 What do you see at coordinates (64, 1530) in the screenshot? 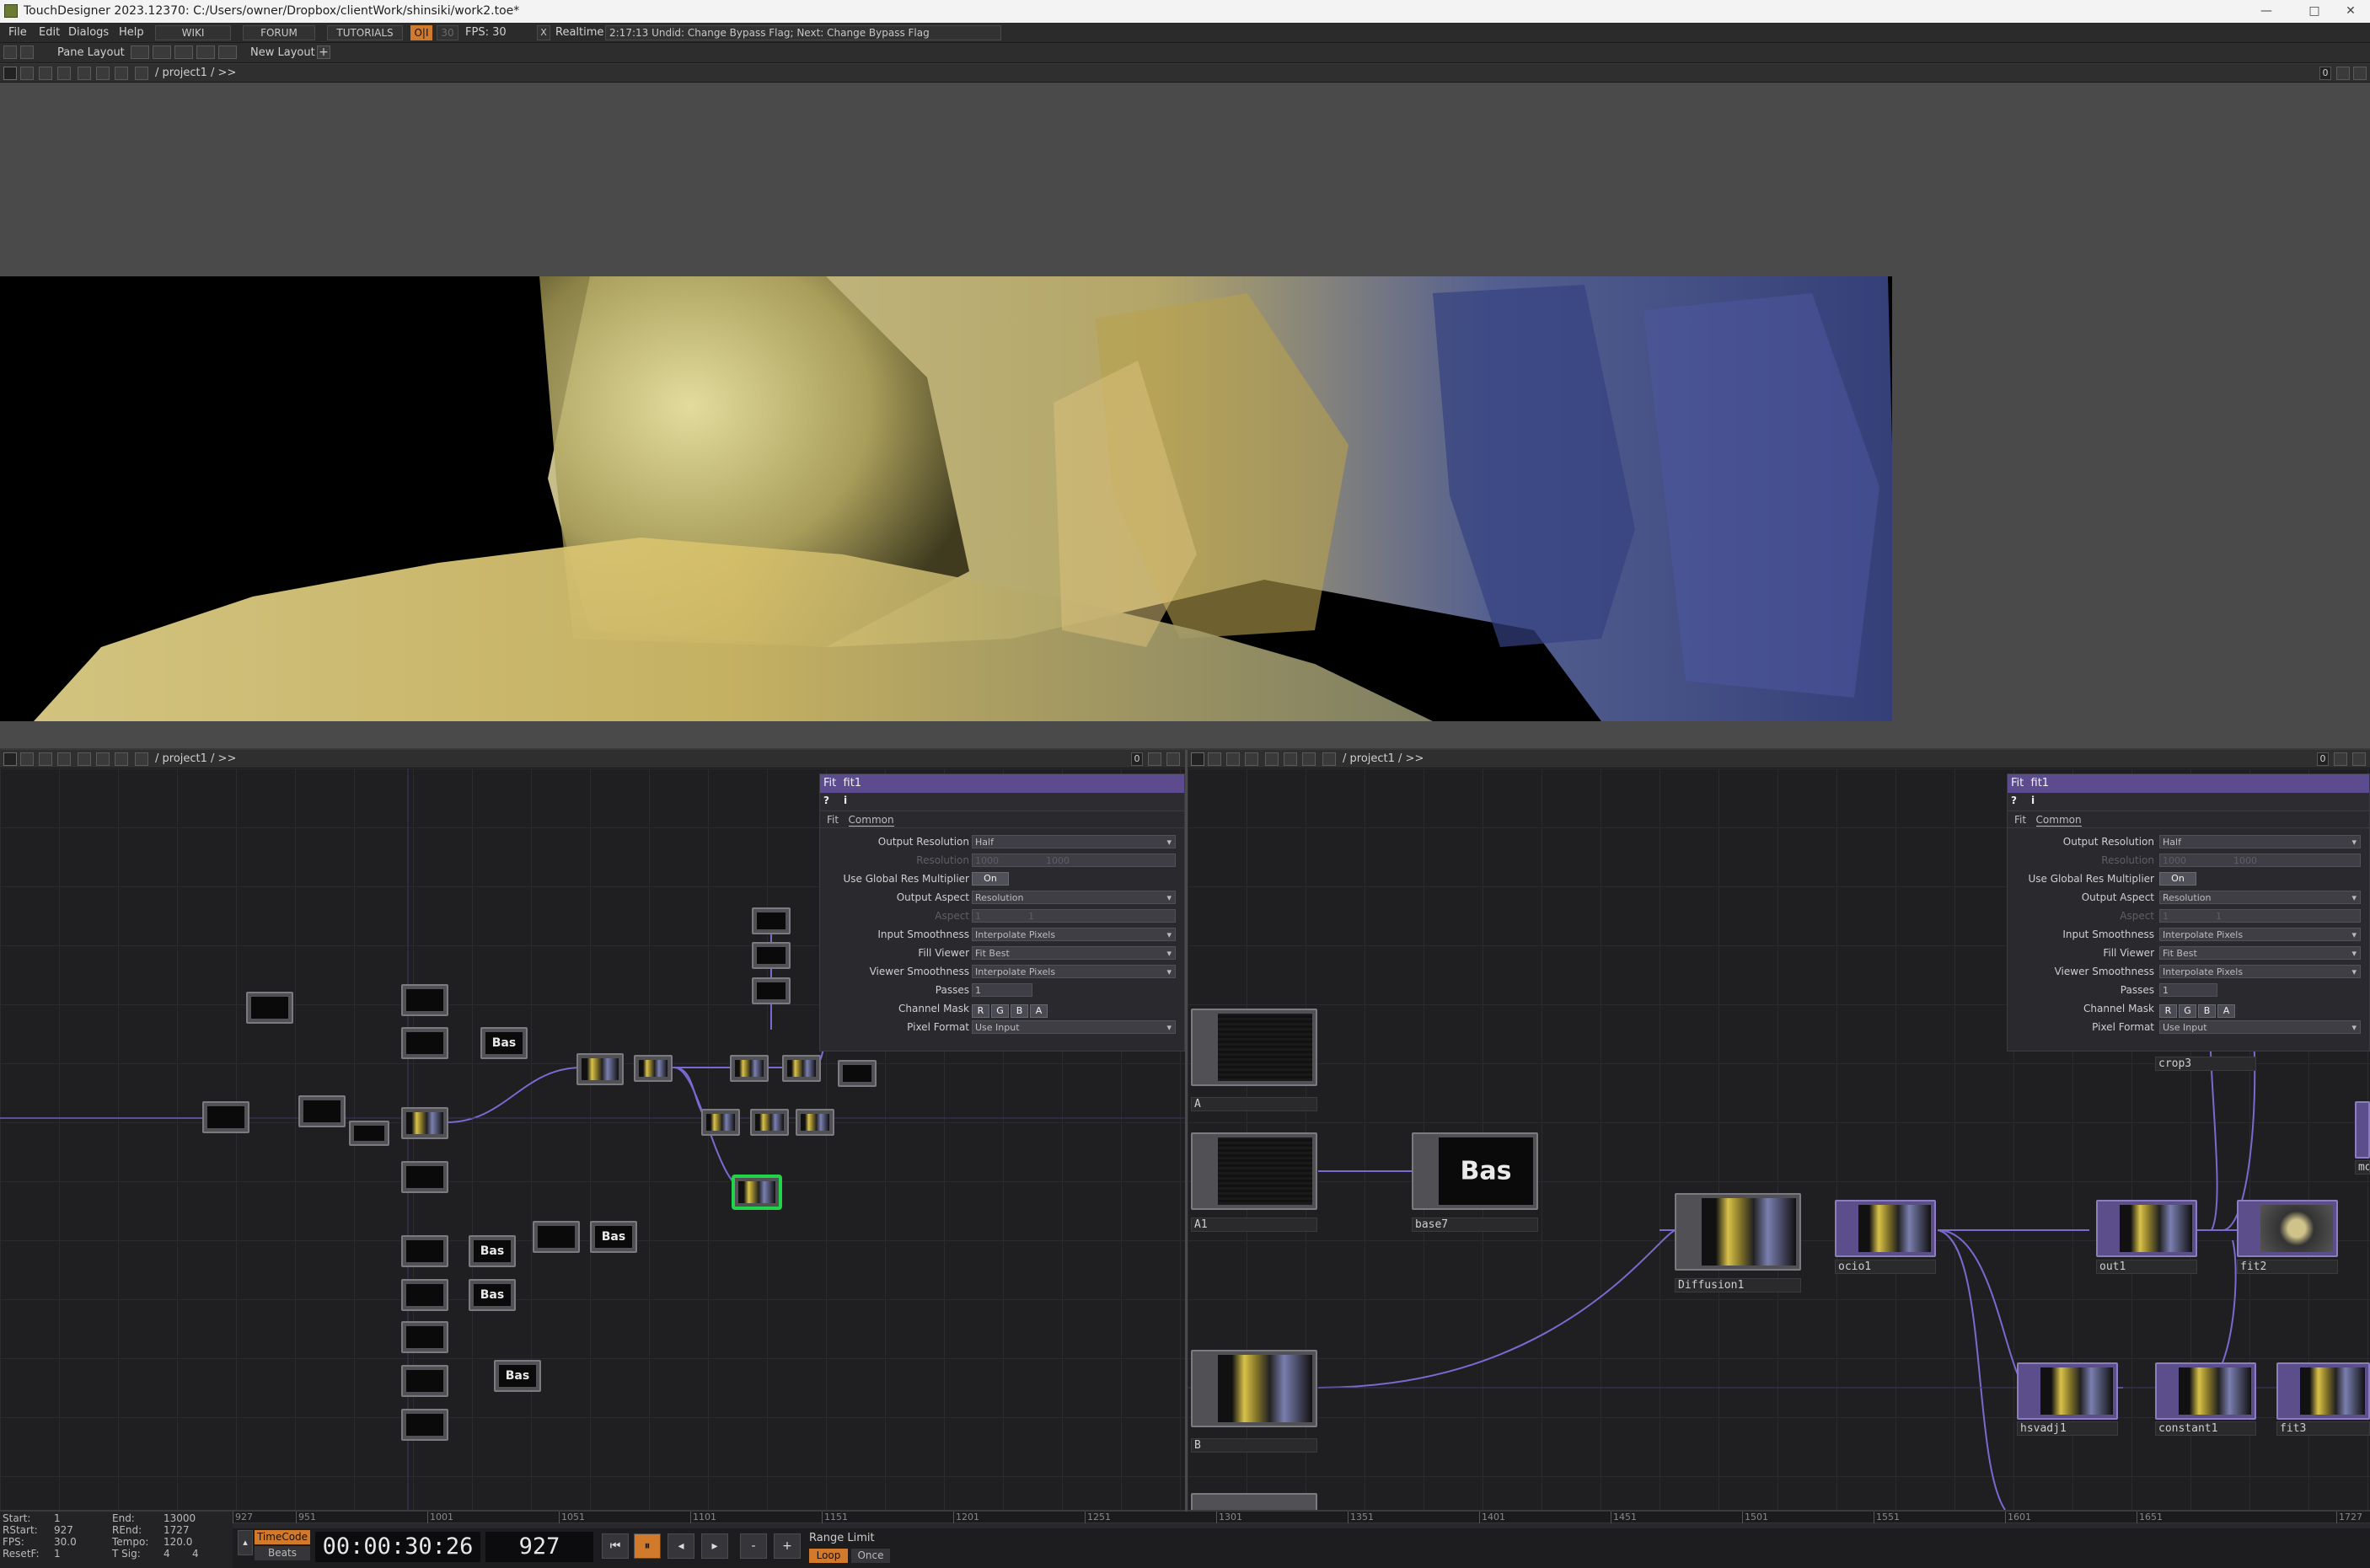
I see `rstart-value: 927` at bounding box center [64, 1530].